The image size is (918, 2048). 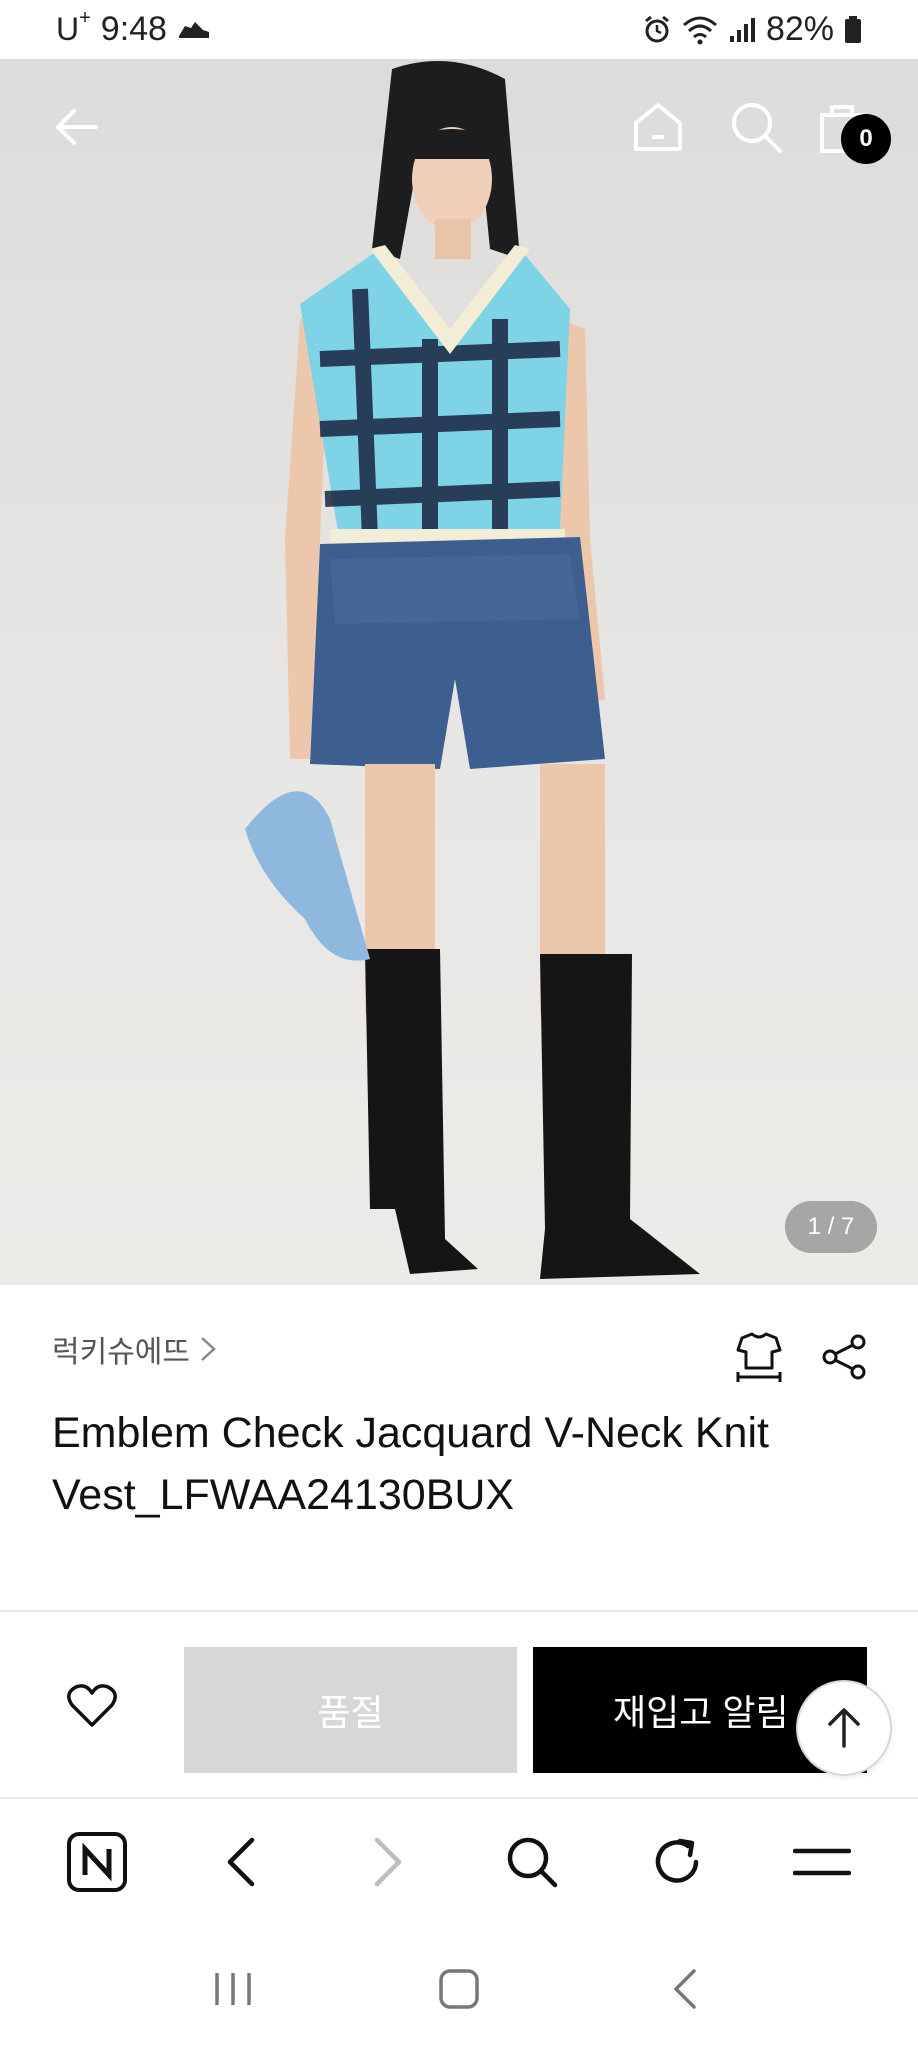 What do you see at coordinates (853, 29) in the screenshot?
I see `battery-icon` at bounding box center [853, 29].